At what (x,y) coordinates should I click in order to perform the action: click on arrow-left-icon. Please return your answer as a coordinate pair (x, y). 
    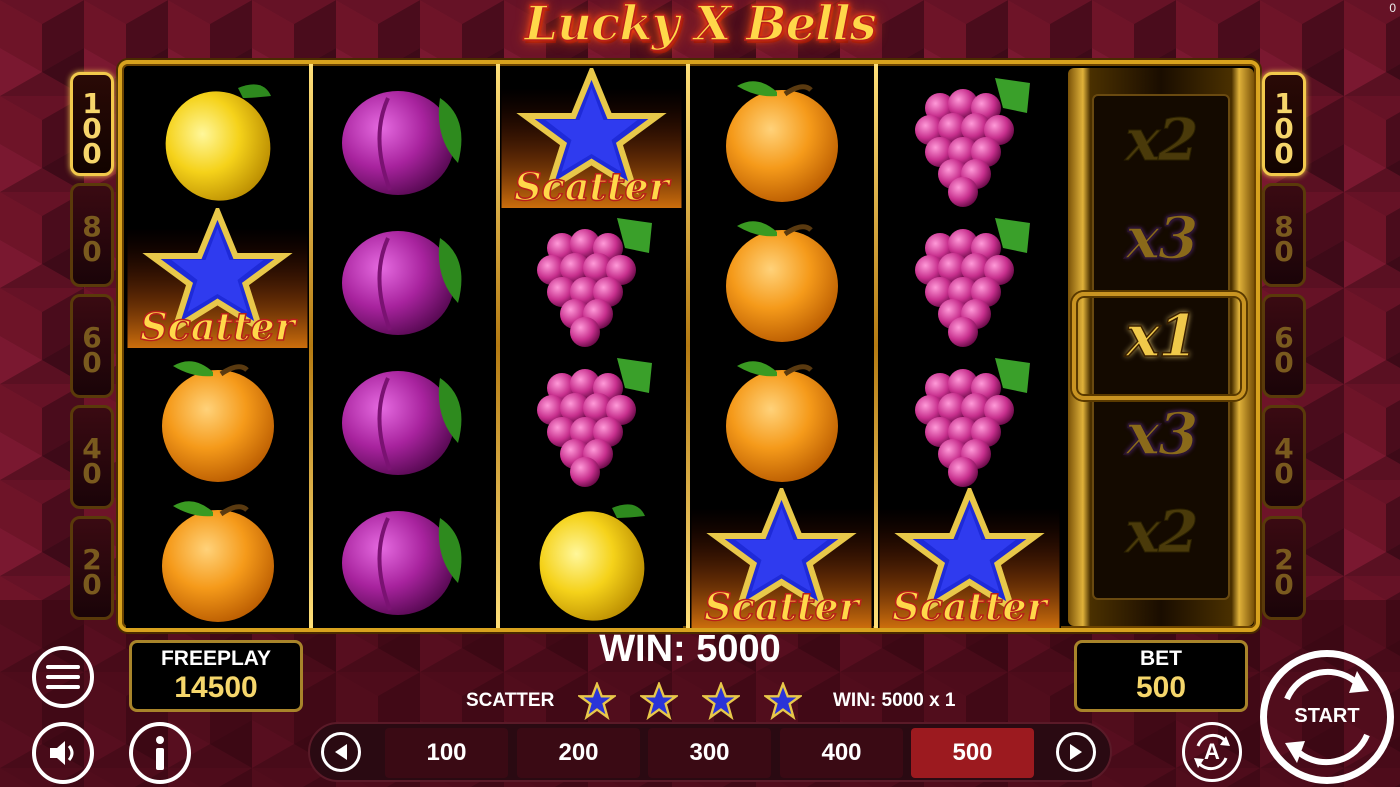
    Looking at the image, I should click on (341, 752).